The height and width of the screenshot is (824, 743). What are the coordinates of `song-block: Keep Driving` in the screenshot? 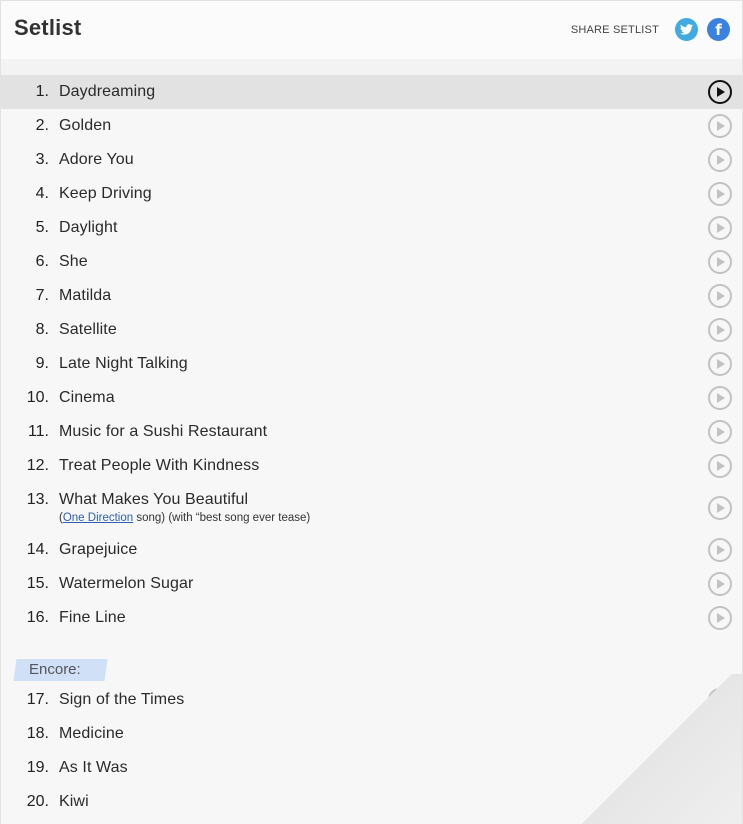 It's located at (105, 194).